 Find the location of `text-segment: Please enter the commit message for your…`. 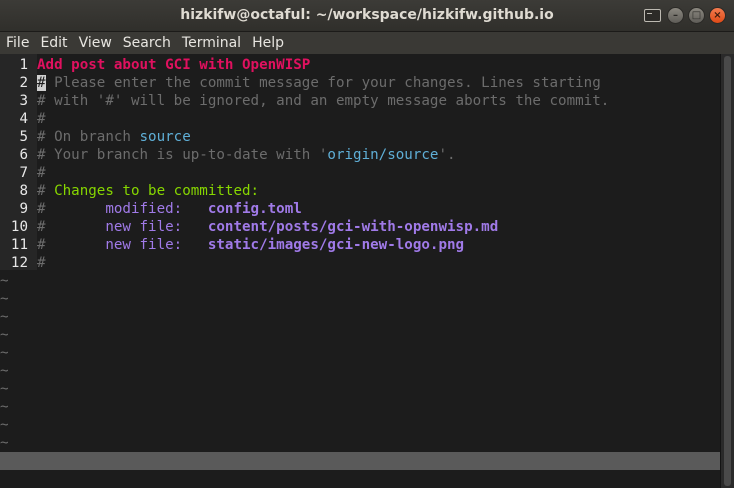

text-segment: Please enter the commit message for your… is located at coordinates (323, 83).